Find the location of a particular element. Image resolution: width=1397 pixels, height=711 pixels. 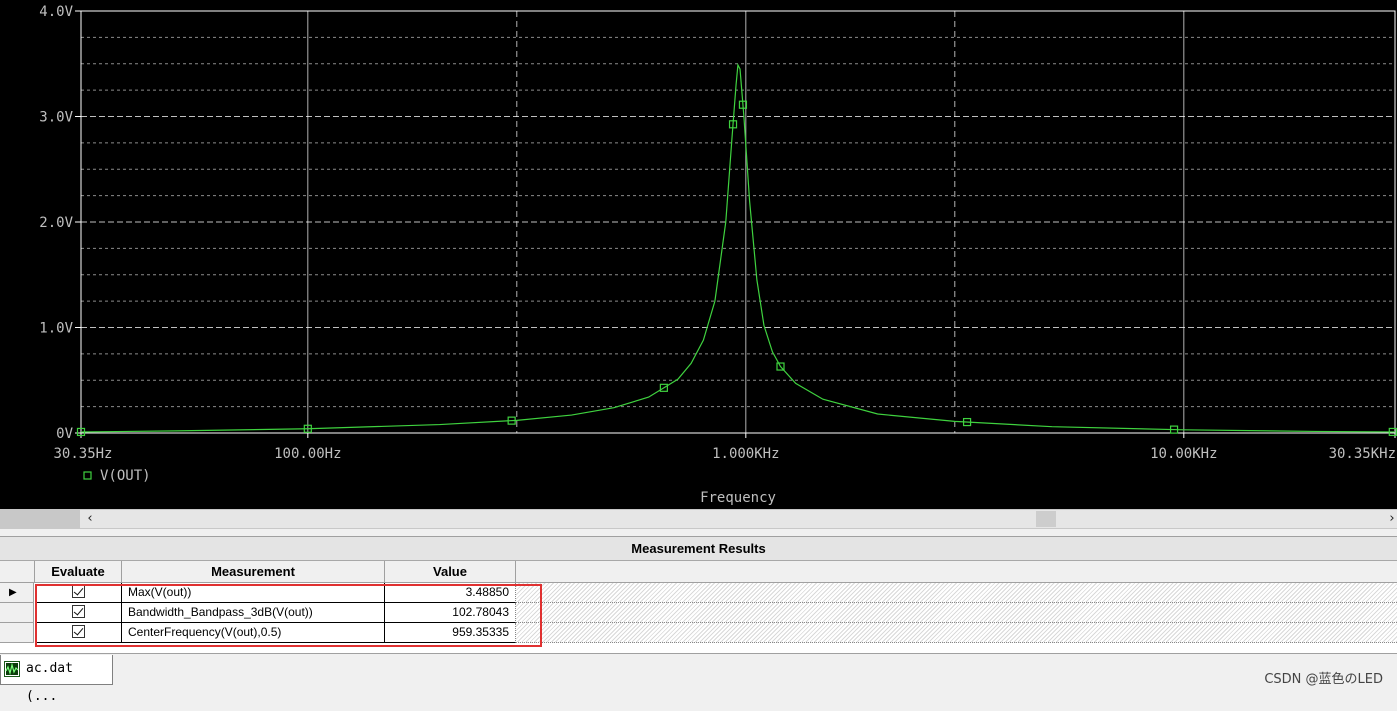

horizontal-scrollbar: ‹ › is located at coordinates (698, 519).